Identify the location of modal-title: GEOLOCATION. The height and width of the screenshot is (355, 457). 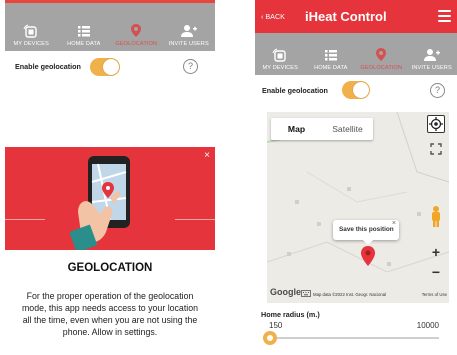
(110, 268).